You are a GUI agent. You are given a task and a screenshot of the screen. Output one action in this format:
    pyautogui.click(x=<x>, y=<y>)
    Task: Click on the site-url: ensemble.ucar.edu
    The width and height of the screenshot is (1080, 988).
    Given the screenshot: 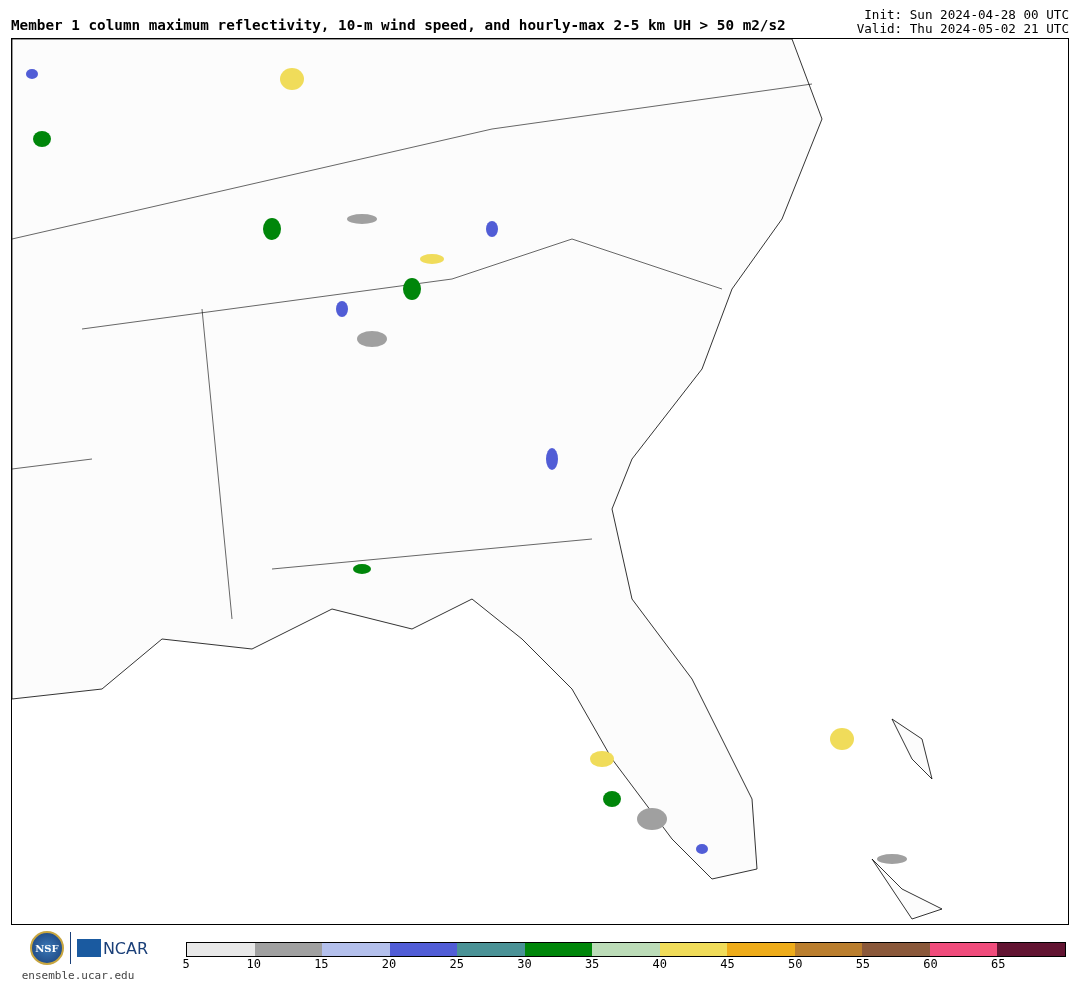 What is the action you would take?
    pyautogui.click(x=78, y=975)
    